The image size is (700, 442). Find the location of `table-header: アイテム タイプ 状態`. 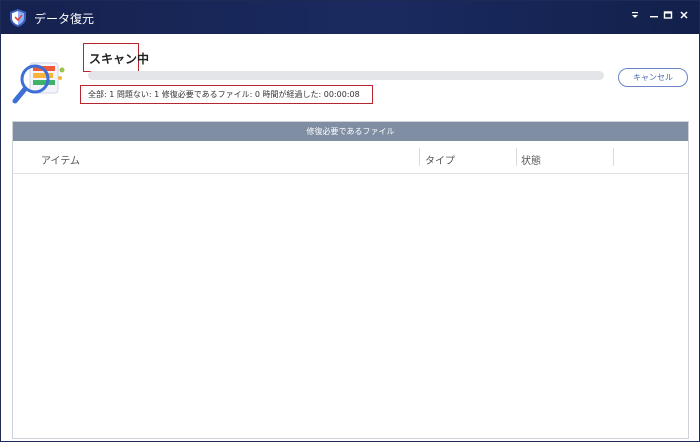

table-header: アイテム タイプ 状態 is located at coordinates (350, 157).